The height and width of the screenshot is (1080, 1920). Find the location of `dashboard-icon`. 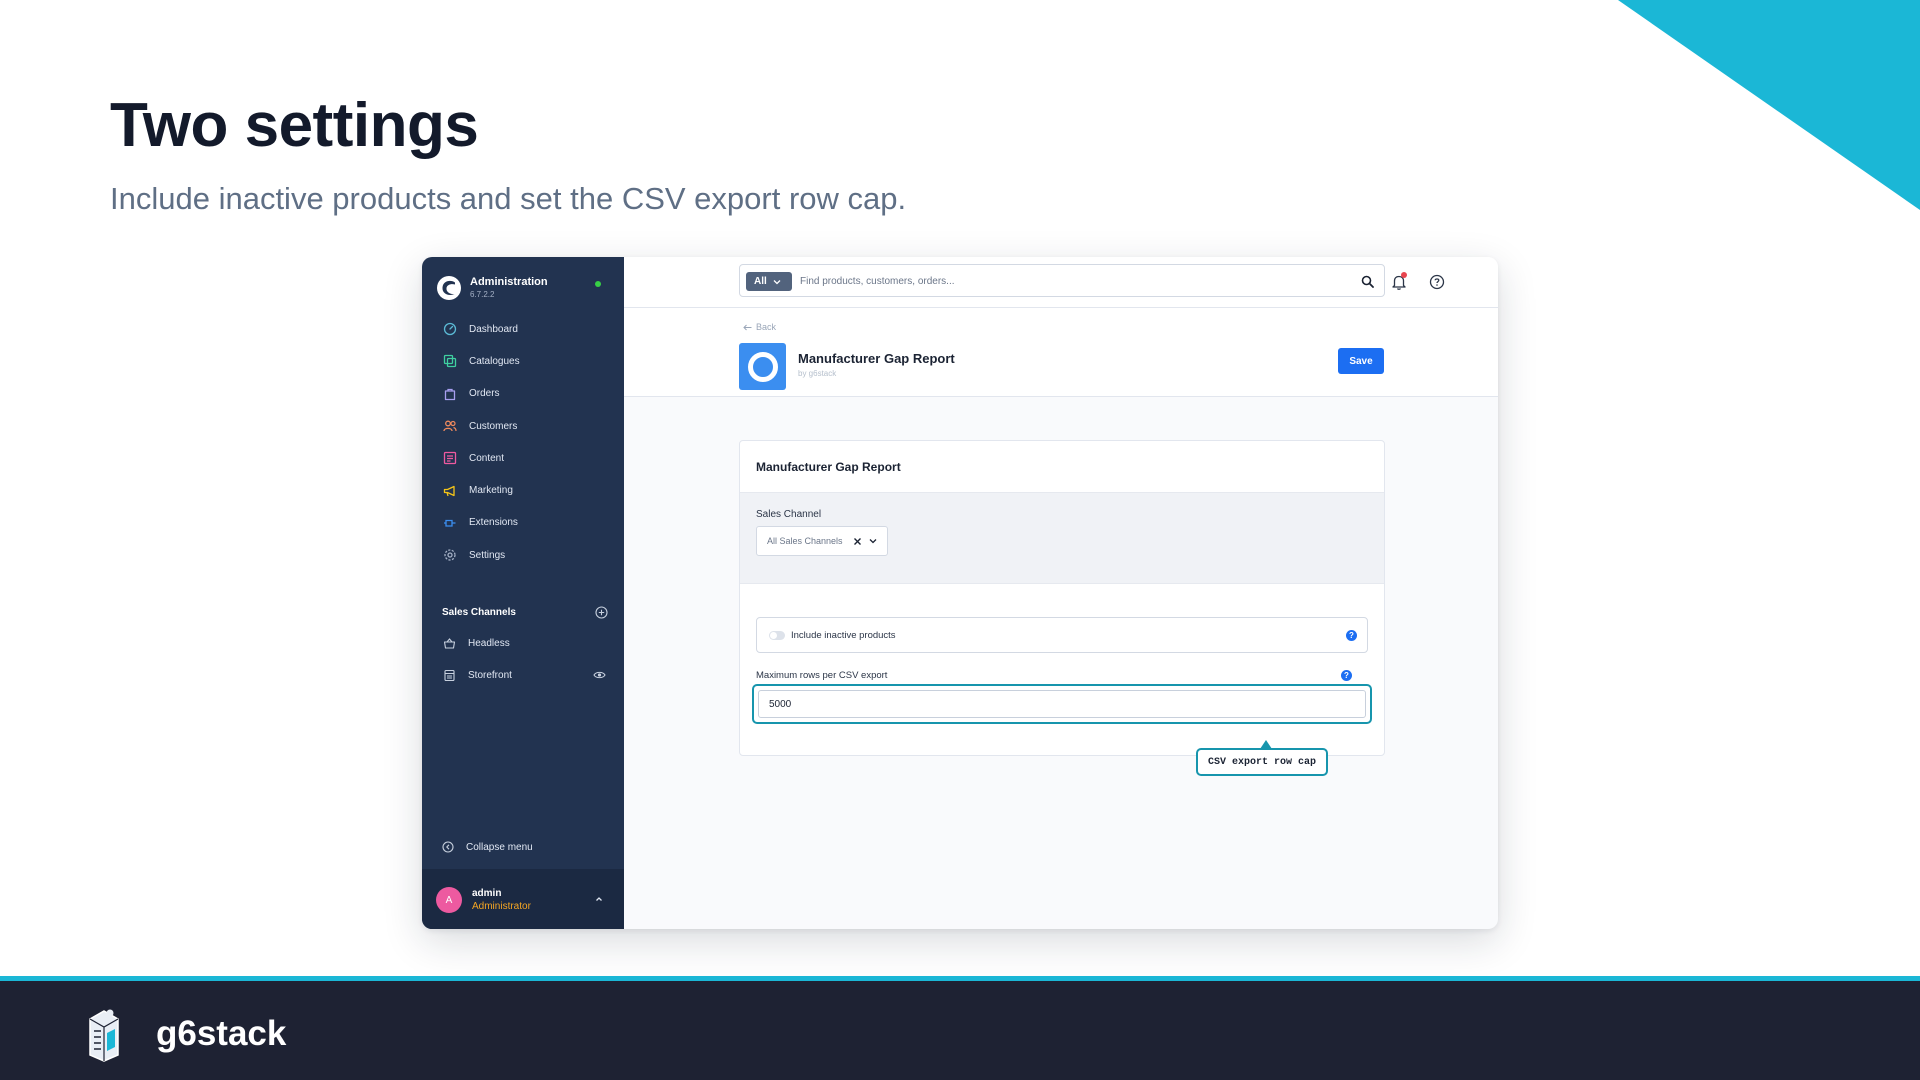

dashboard-icon is located at coordinates (449, 329).